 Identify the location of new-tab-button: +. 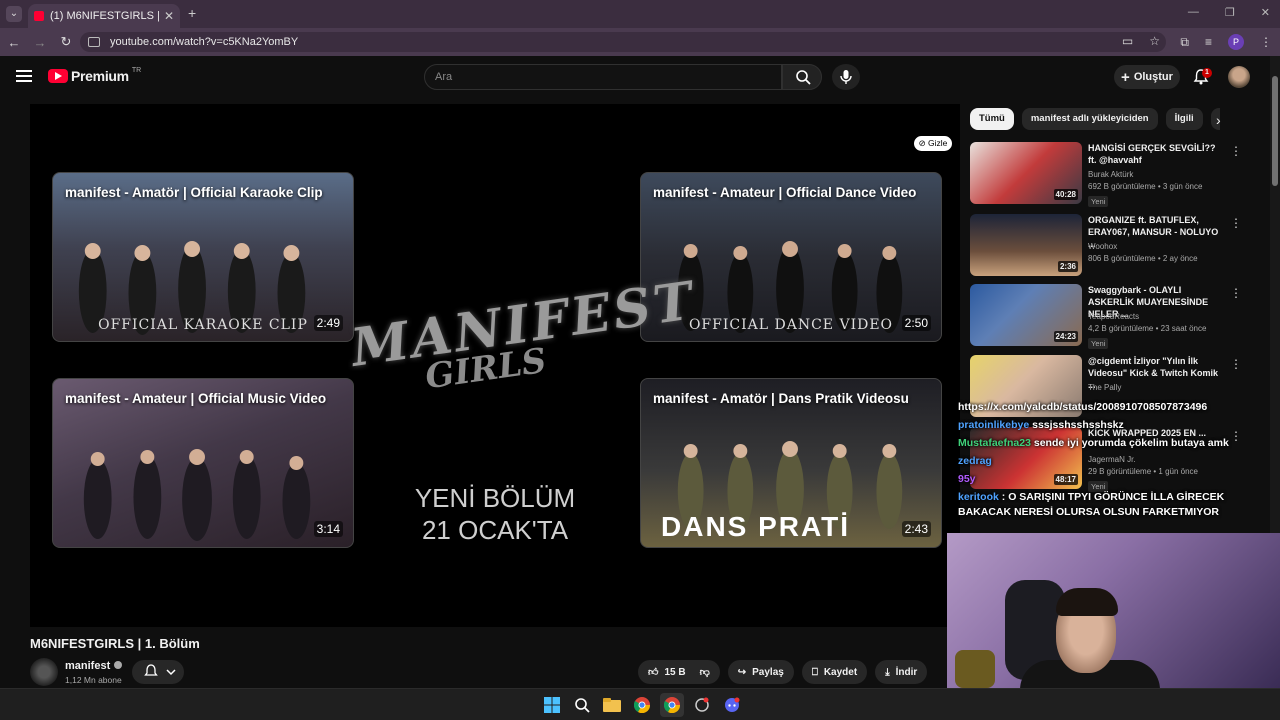
(192, 13).